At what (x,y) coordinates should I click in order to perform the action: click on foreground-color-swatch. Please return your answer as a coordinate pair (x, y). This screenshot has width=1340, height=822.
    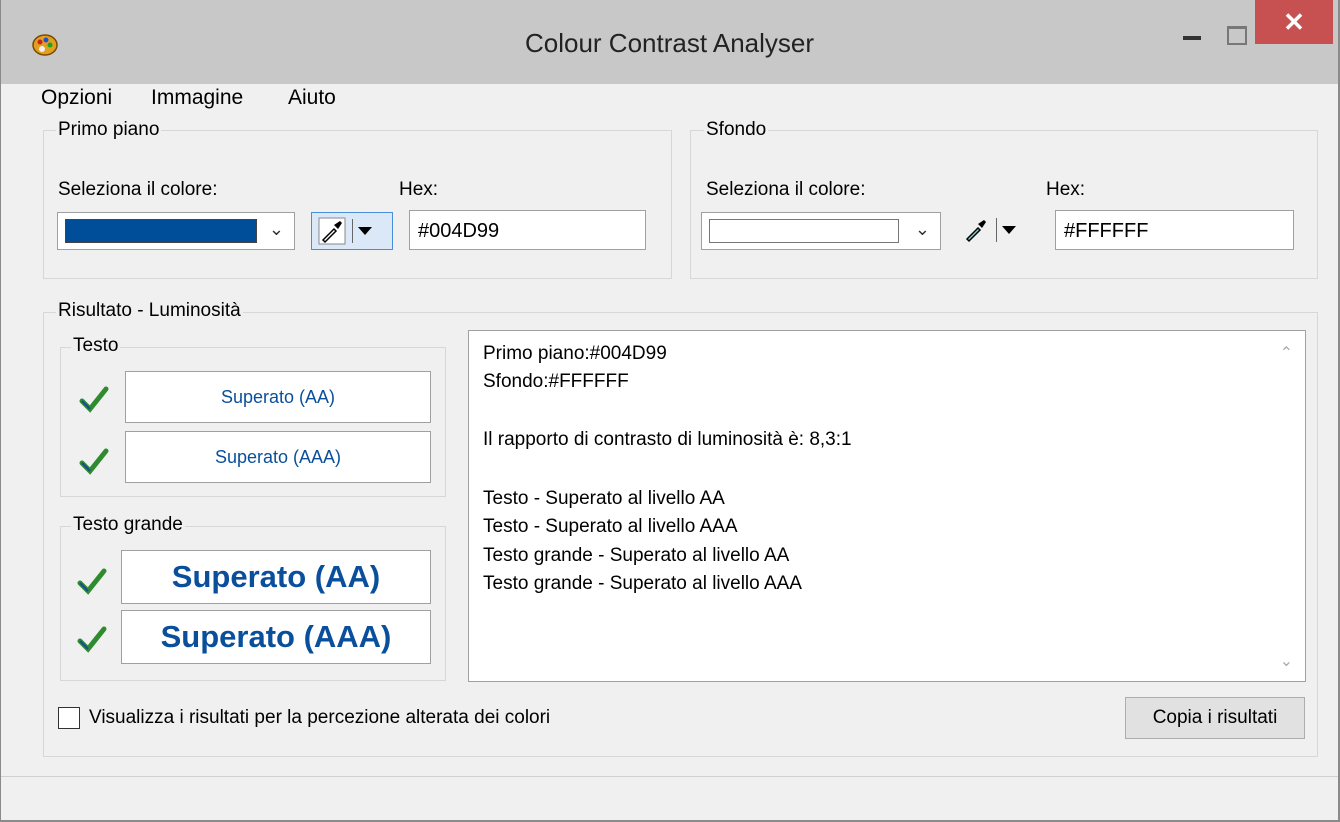
    Looking at the image, I should click on (161, 231).